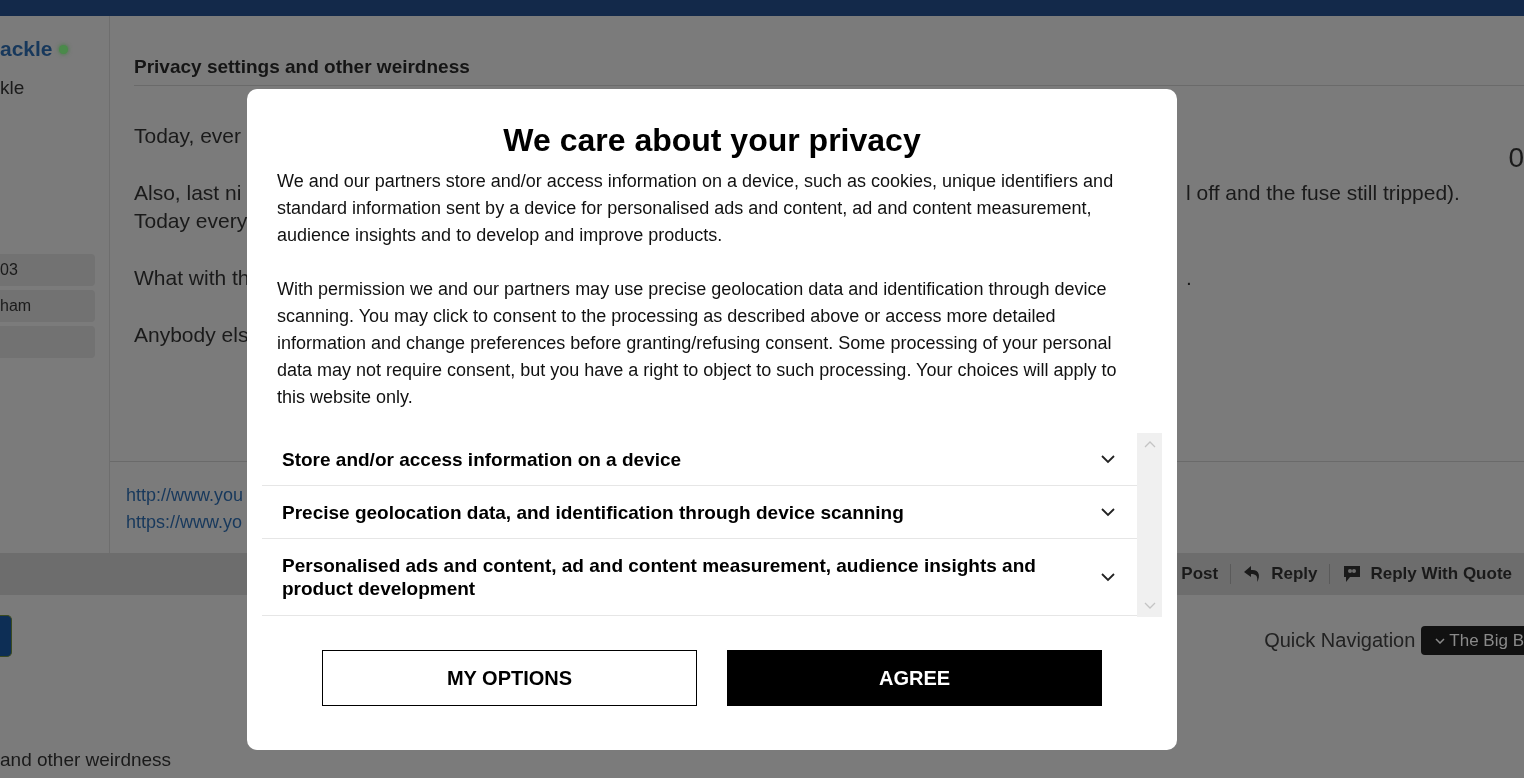  I want to click on quick-navigation-label: Quick Navigation, so click(1340, 640).